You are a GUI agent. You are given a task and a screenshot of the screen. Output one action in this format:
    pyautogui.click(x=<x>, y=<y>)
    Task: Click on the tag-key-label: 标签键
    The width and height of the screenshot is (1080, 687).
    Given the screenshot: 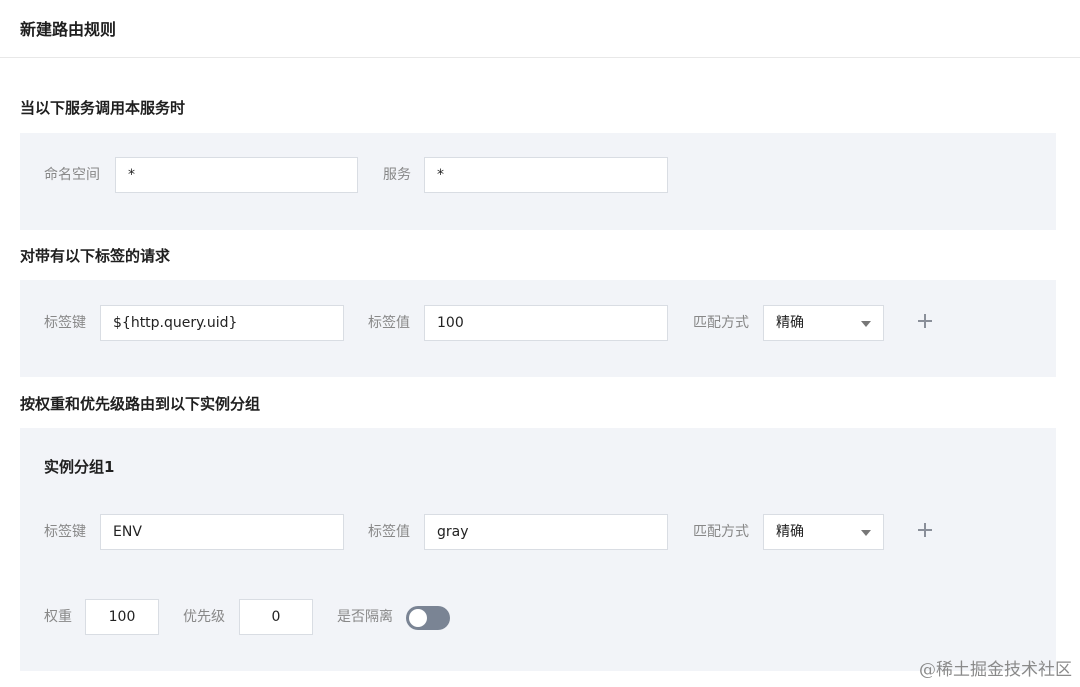 What is the action you would take?
    pyautogui.click(x=65, y=323)
    